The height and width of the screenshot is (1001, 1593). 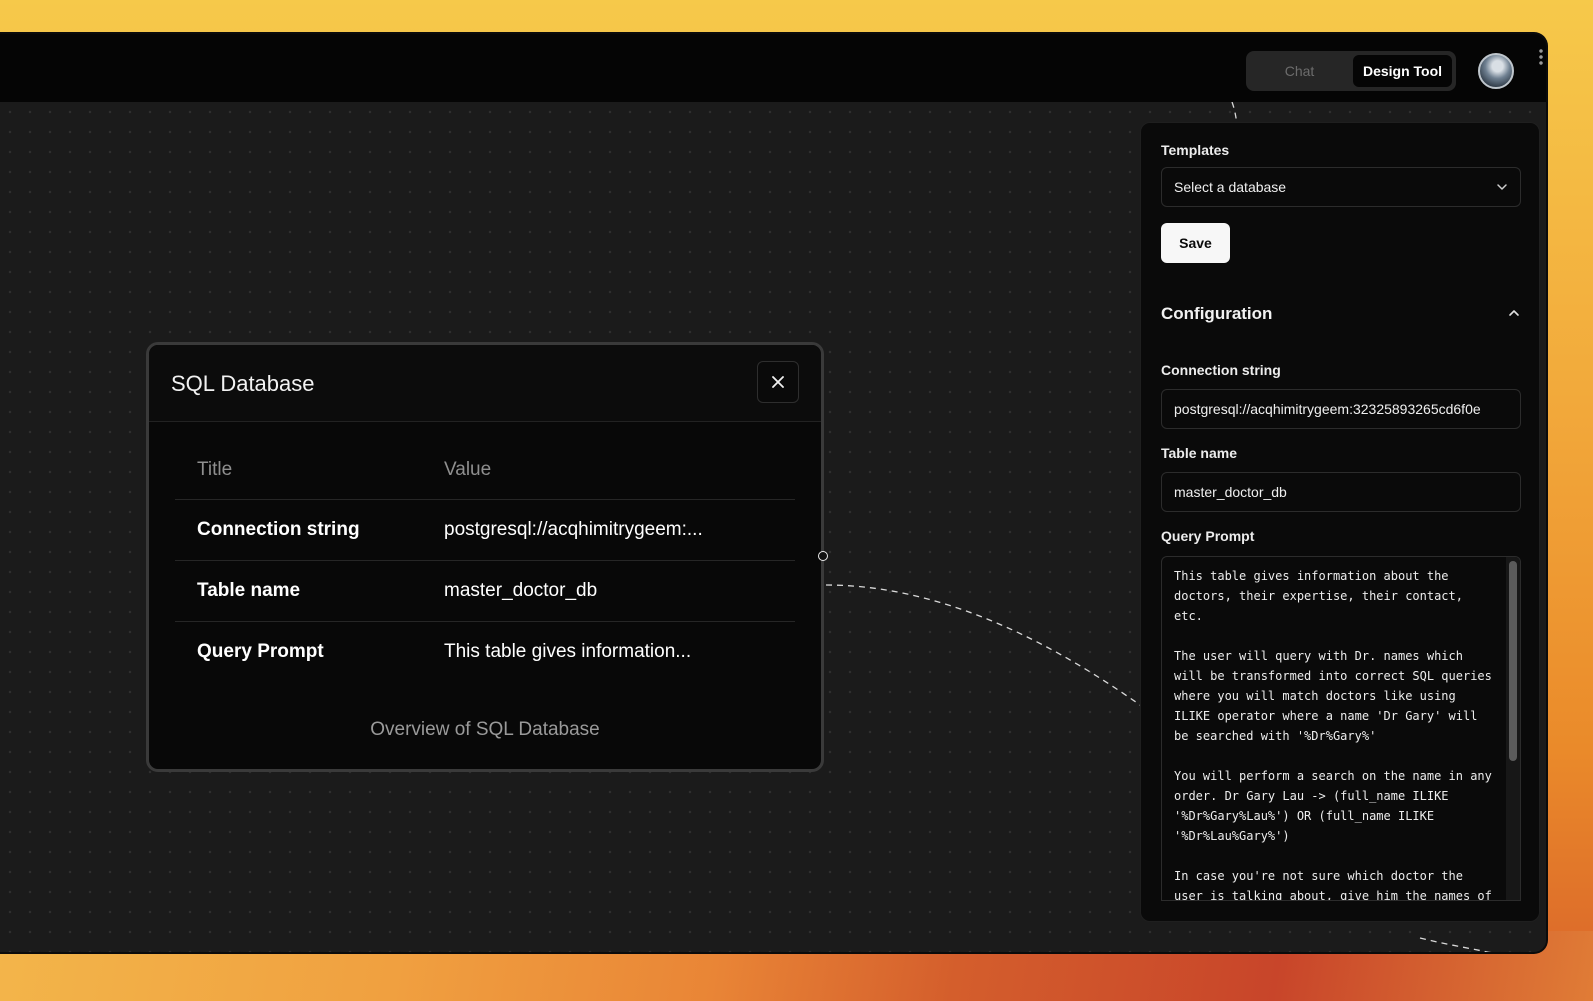 I want to click on top-bar: Chat Design Tool, so click(x=773, y=68).